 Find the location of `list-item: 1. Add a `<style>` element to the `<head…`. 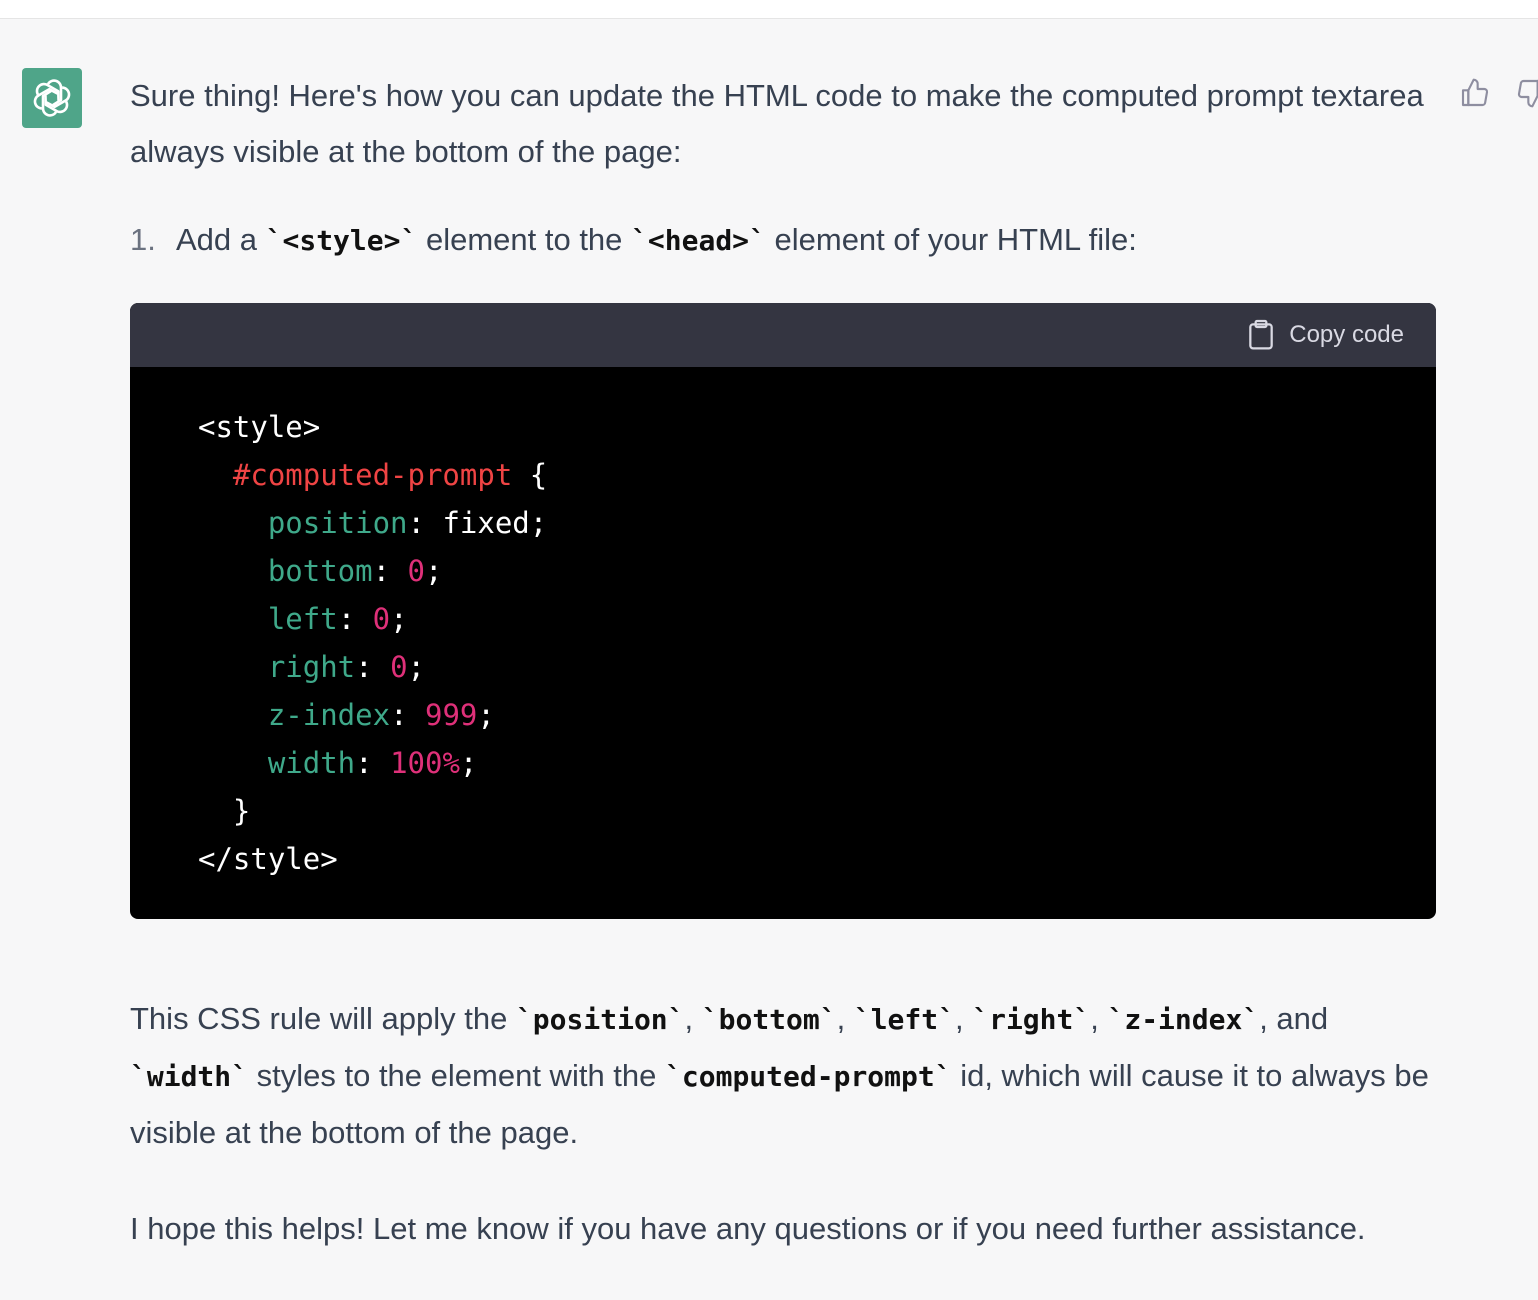

list-item: 1. Add a `<style>` element to the `<head… is located at coordinates (785, 240).